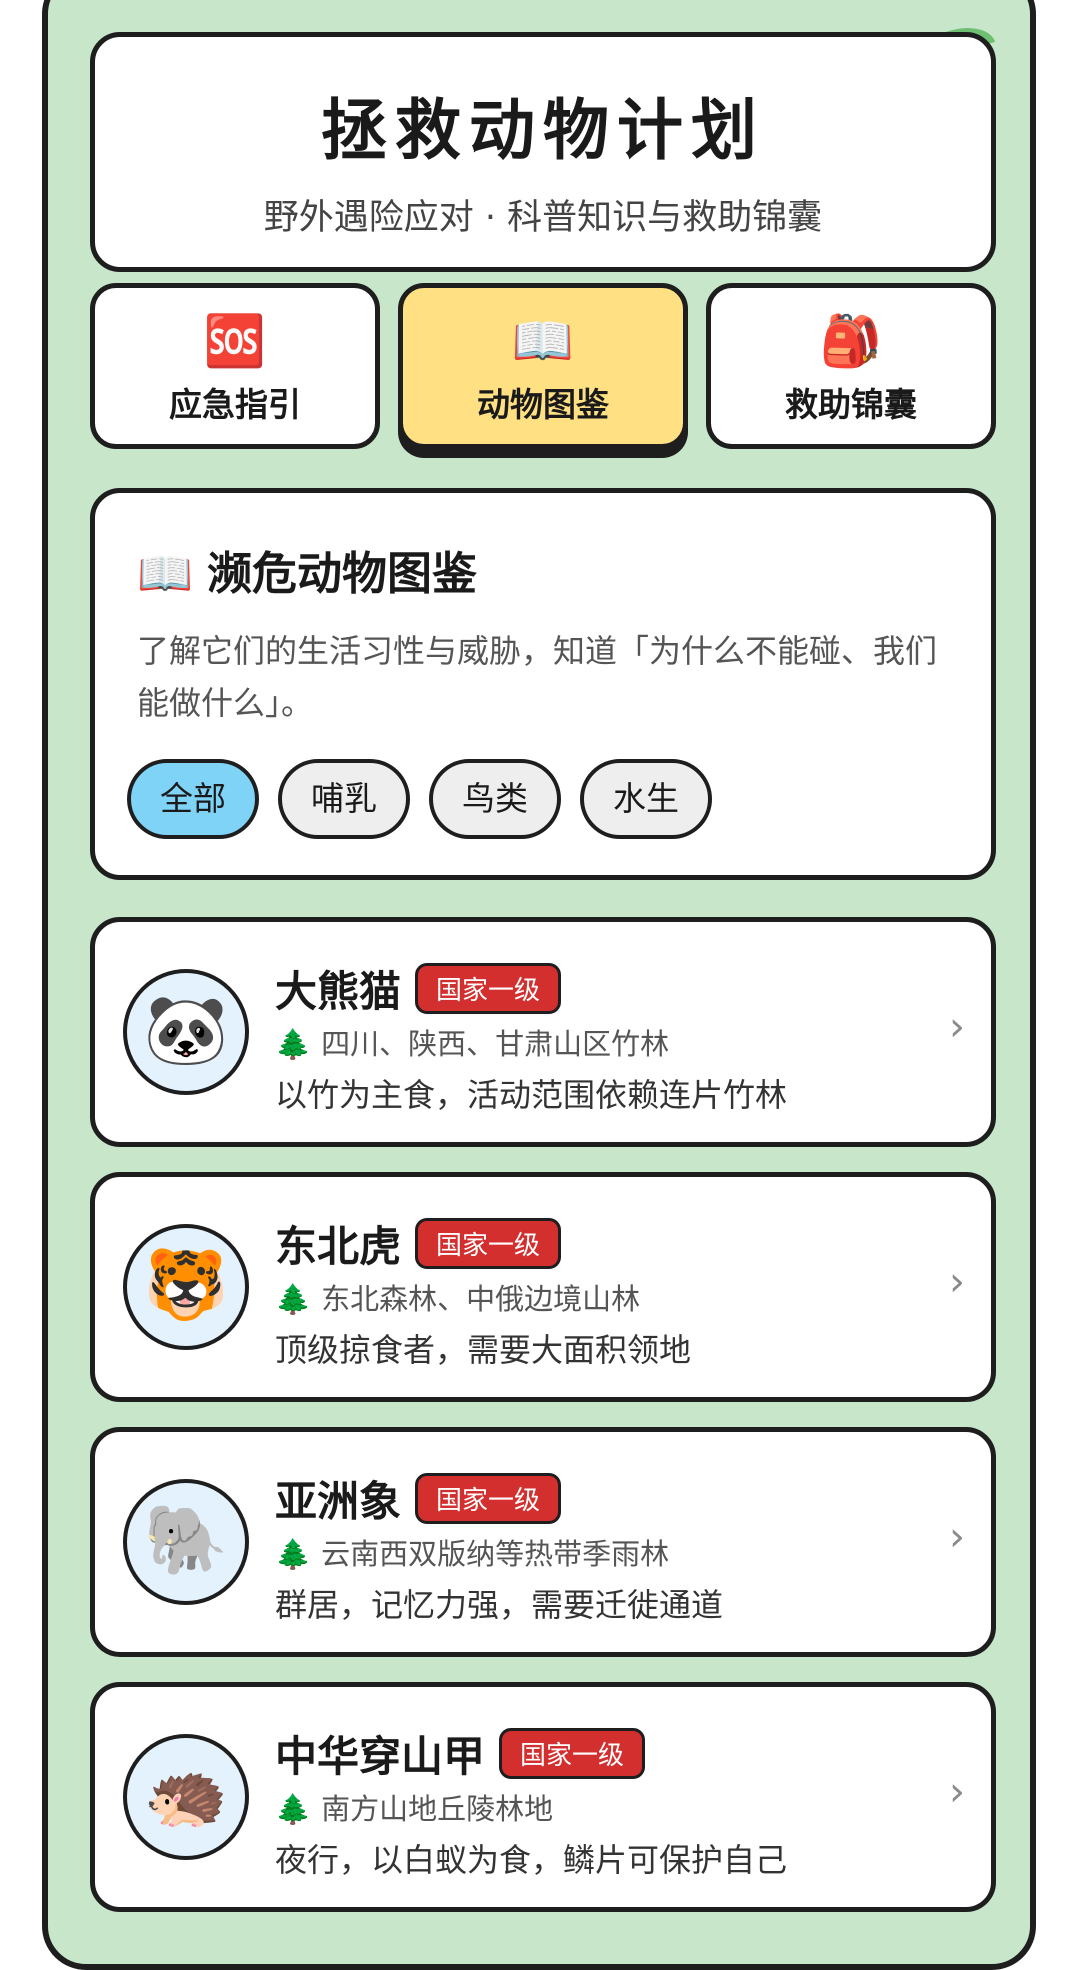 The image size is (1080, 1970). I want to click on tab-emergency-guide: 🆘 应急指引, so click(235, 366).